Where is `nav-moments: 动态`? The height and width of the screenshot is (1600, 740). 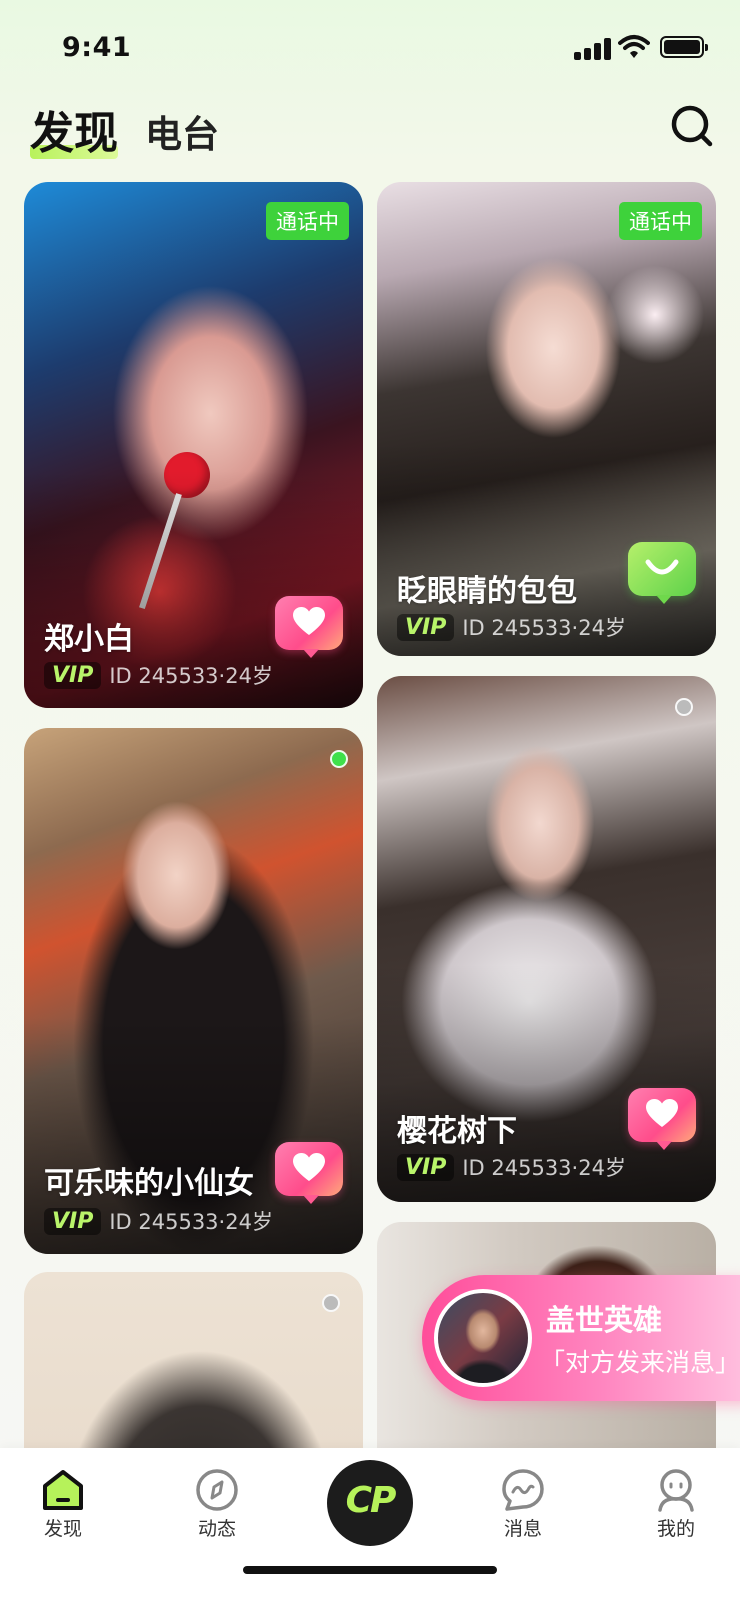 nav-moments: 动态 is located at coordinates (217, 1504).